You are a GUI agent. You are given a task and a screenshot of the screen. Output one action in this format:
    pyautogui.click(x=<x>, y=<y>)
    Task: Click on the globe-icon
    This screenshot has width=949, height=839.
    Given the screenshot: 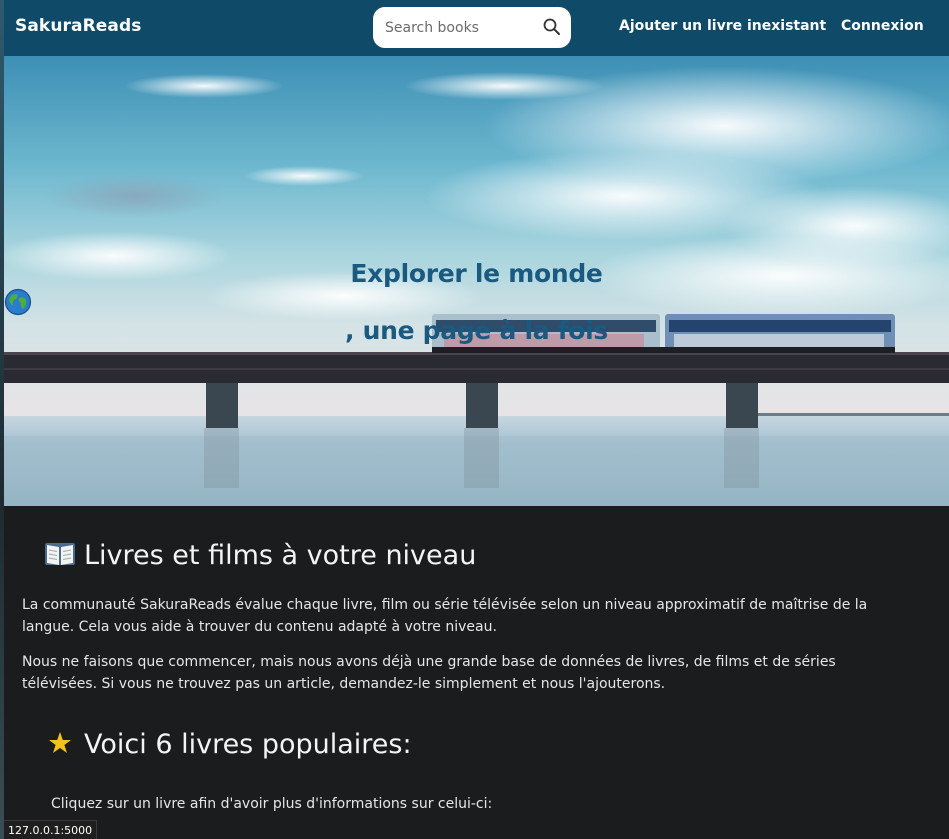 What is the action you would take?
    pyautogui.click(x=18, y=302)
    